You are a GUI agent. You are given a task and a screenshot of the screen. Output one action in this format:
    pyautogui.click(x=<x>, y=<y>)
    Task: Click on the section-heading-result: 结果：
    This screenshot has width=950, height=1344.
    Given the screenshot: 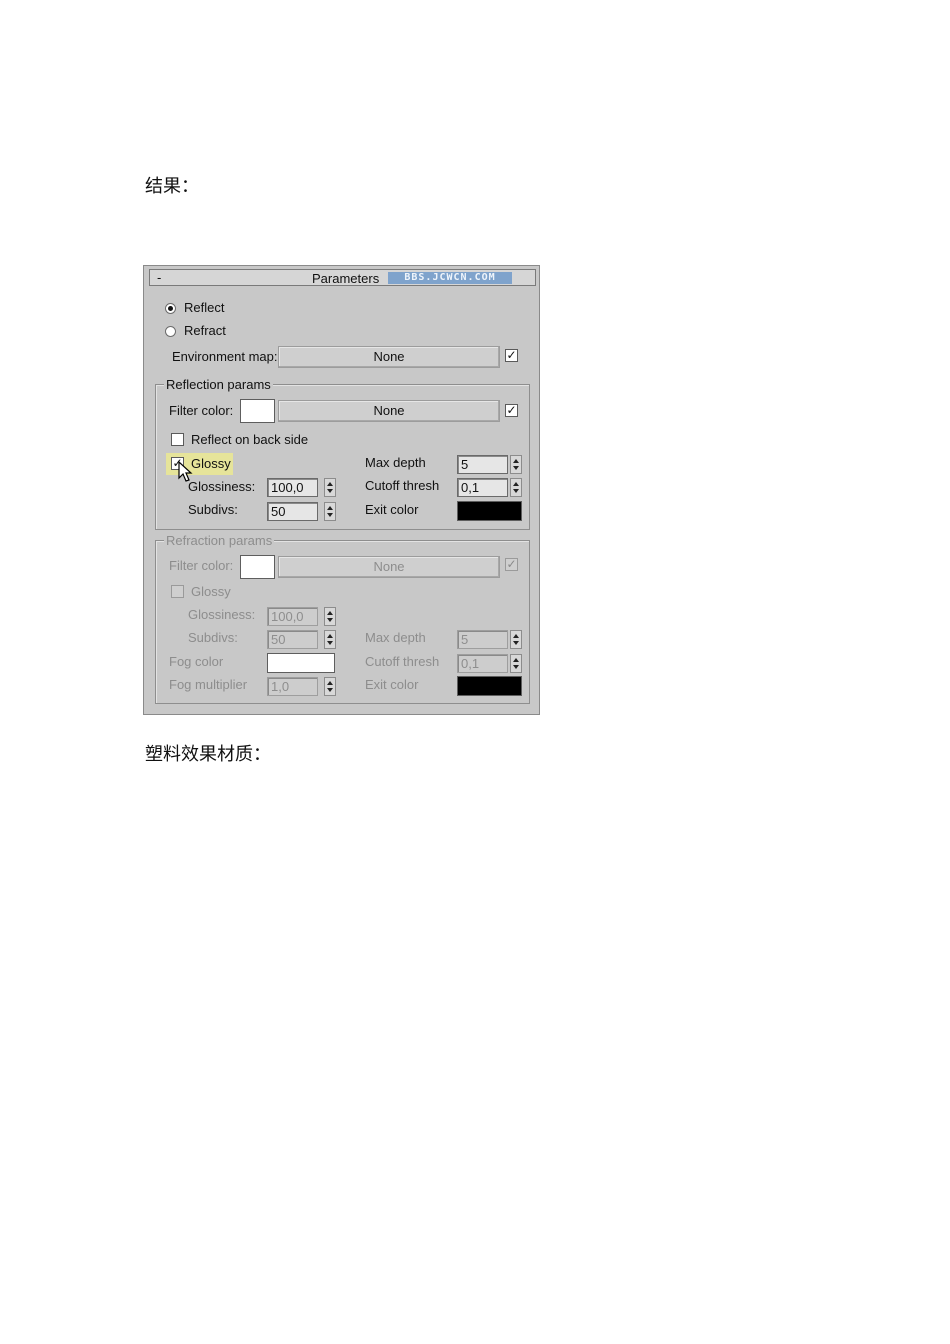 What is the action you would take?
    pyautogui.click(x=172, y=186)
    